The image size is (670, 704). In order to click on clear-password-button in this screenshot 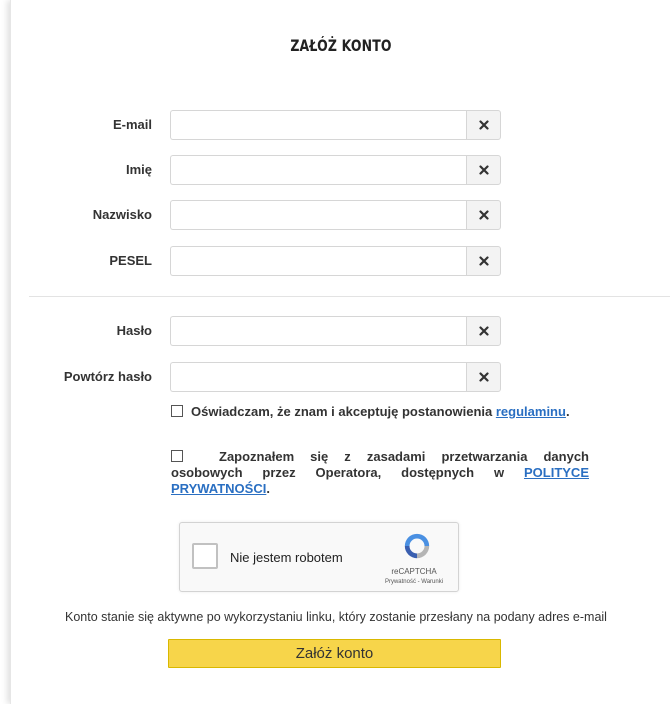, I will do `click(483, 331)`.